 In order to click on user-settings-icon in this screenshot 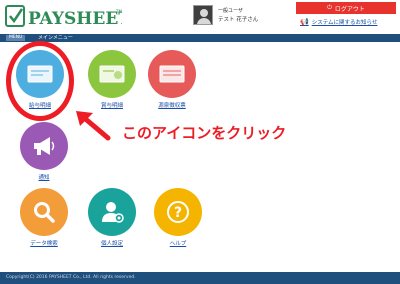, I will do `click(113, 212)`.